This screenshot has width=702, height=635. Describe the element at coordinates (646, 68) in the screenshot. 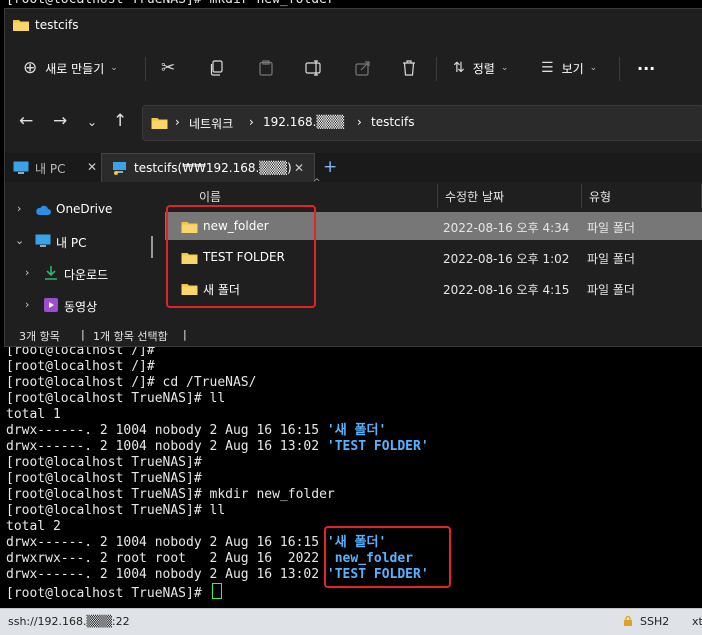

I see `more-options-button: ···` at that location.